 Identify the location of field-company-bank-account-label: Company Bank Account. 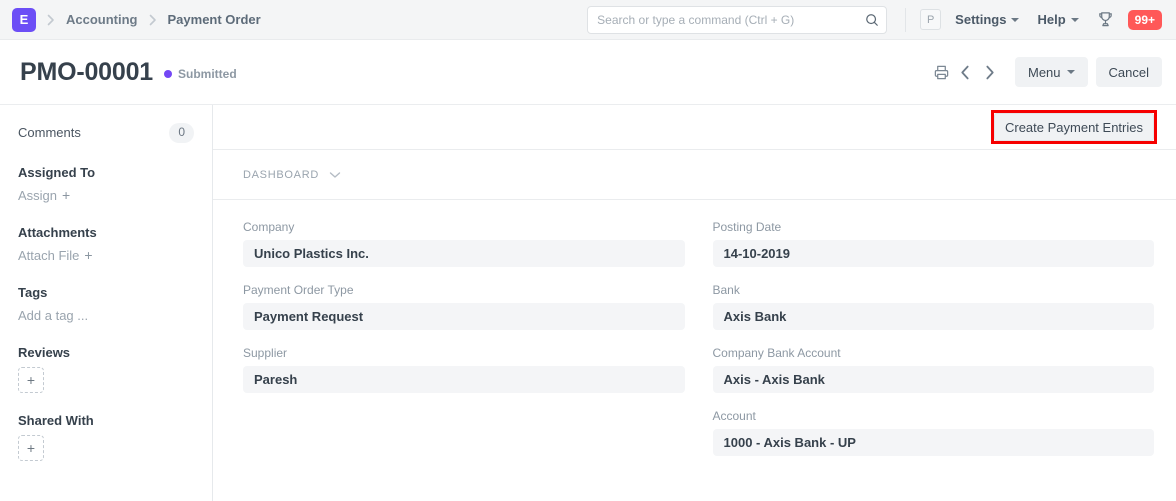
(776, 353).